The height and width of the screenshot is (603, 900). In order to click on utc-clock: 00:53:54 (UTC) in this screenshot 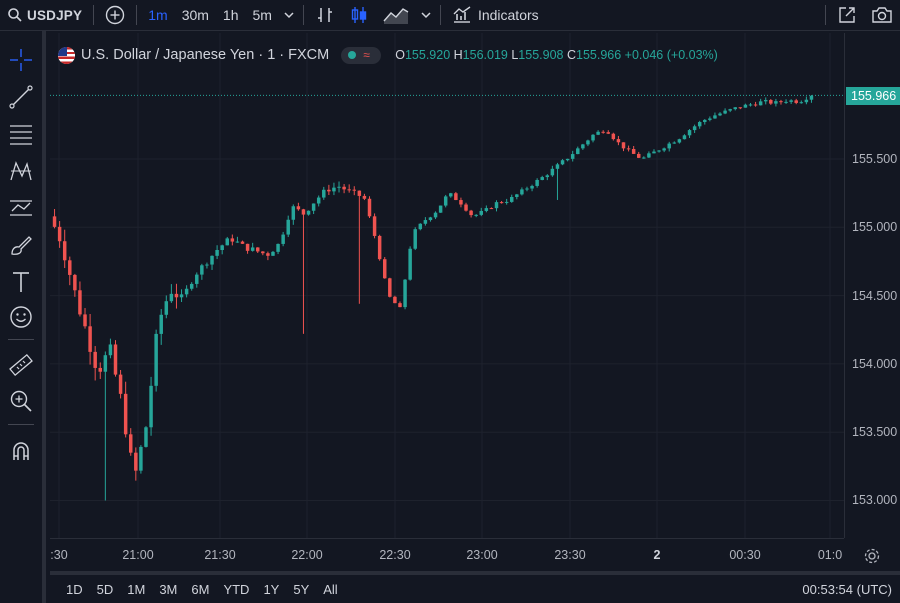, I will do `click(847, 589)`.